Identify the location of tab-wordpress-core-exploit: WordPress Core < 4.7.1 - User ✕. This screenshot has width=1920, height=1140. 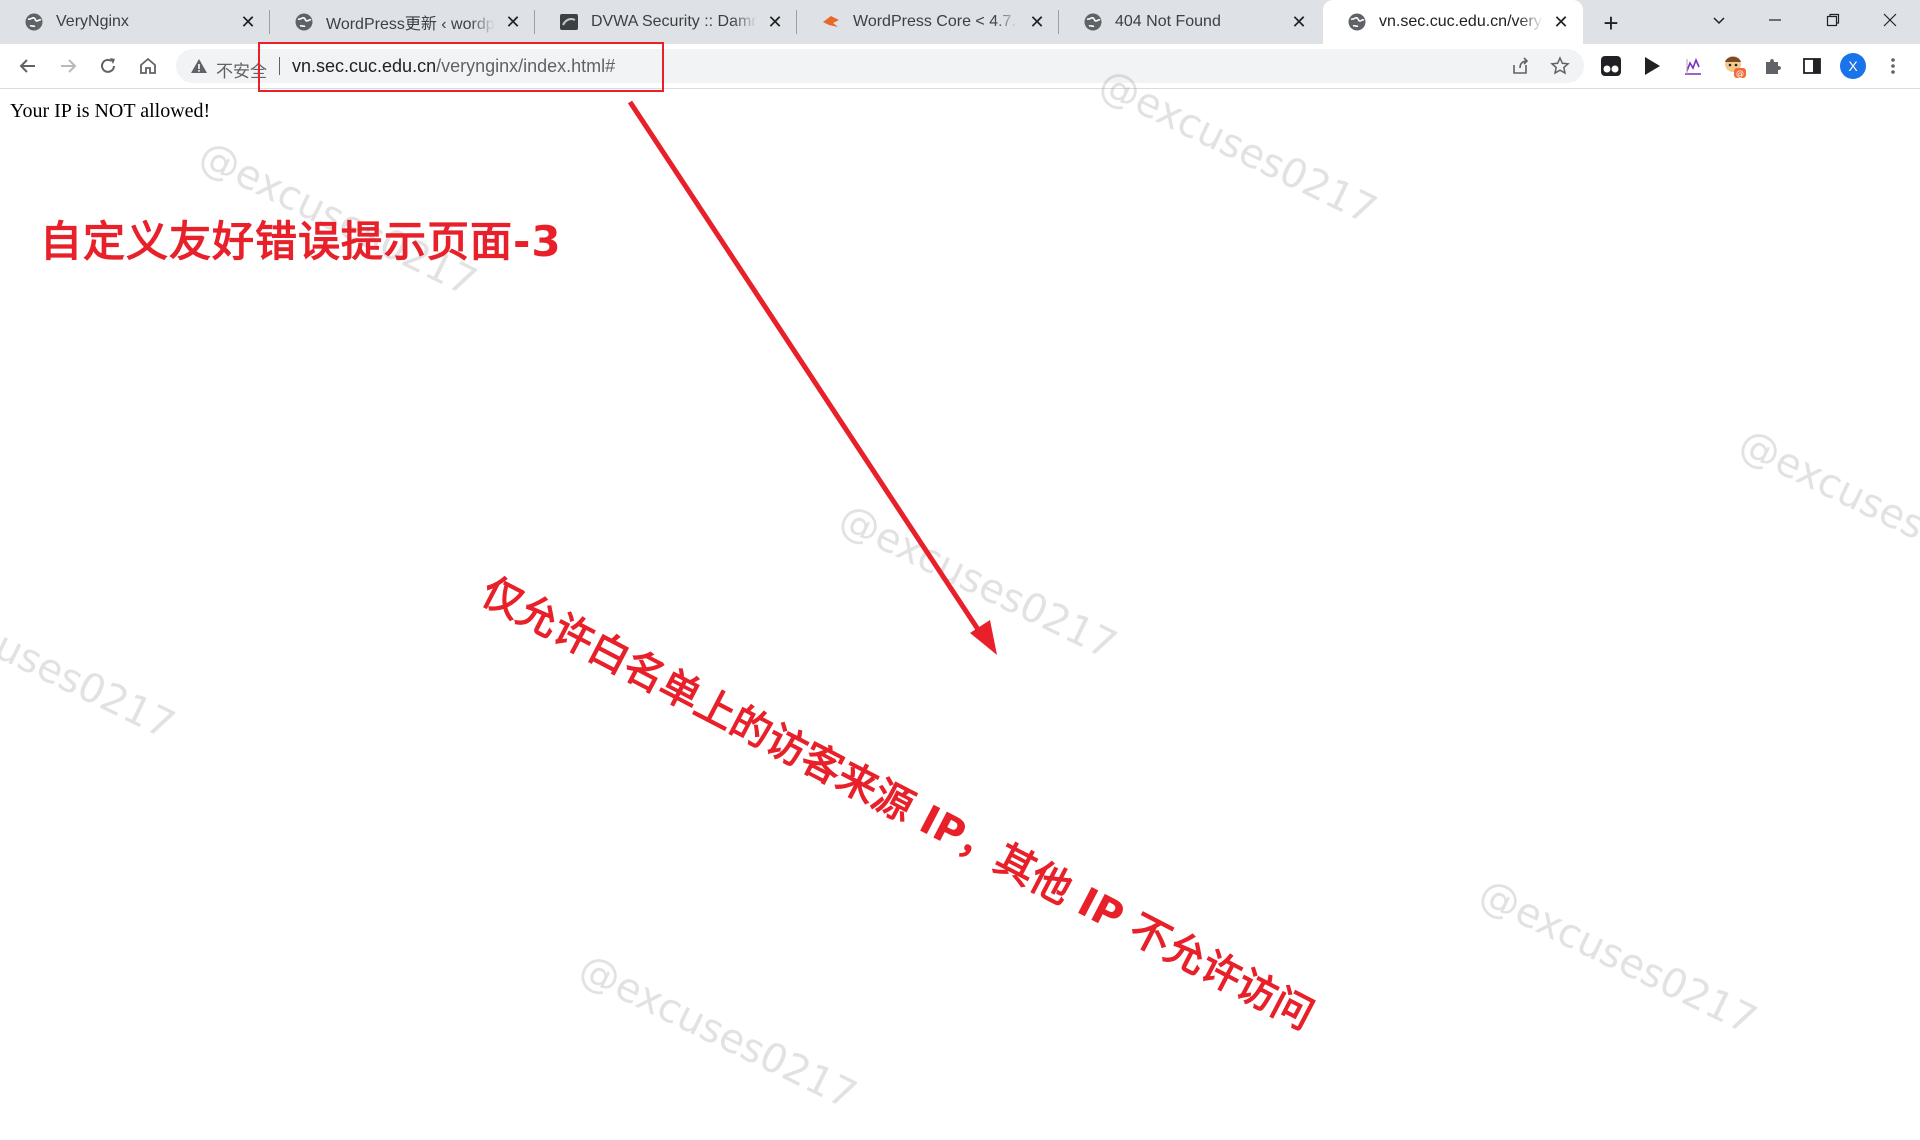
(928, 22).